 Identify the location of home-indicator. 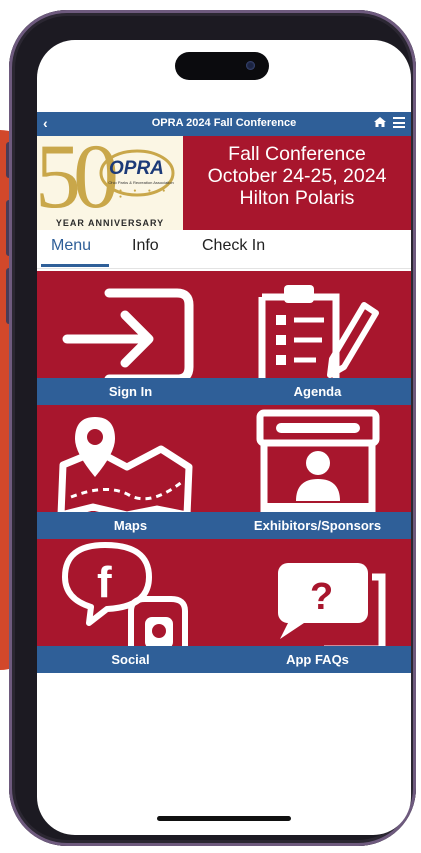
(224, 818).